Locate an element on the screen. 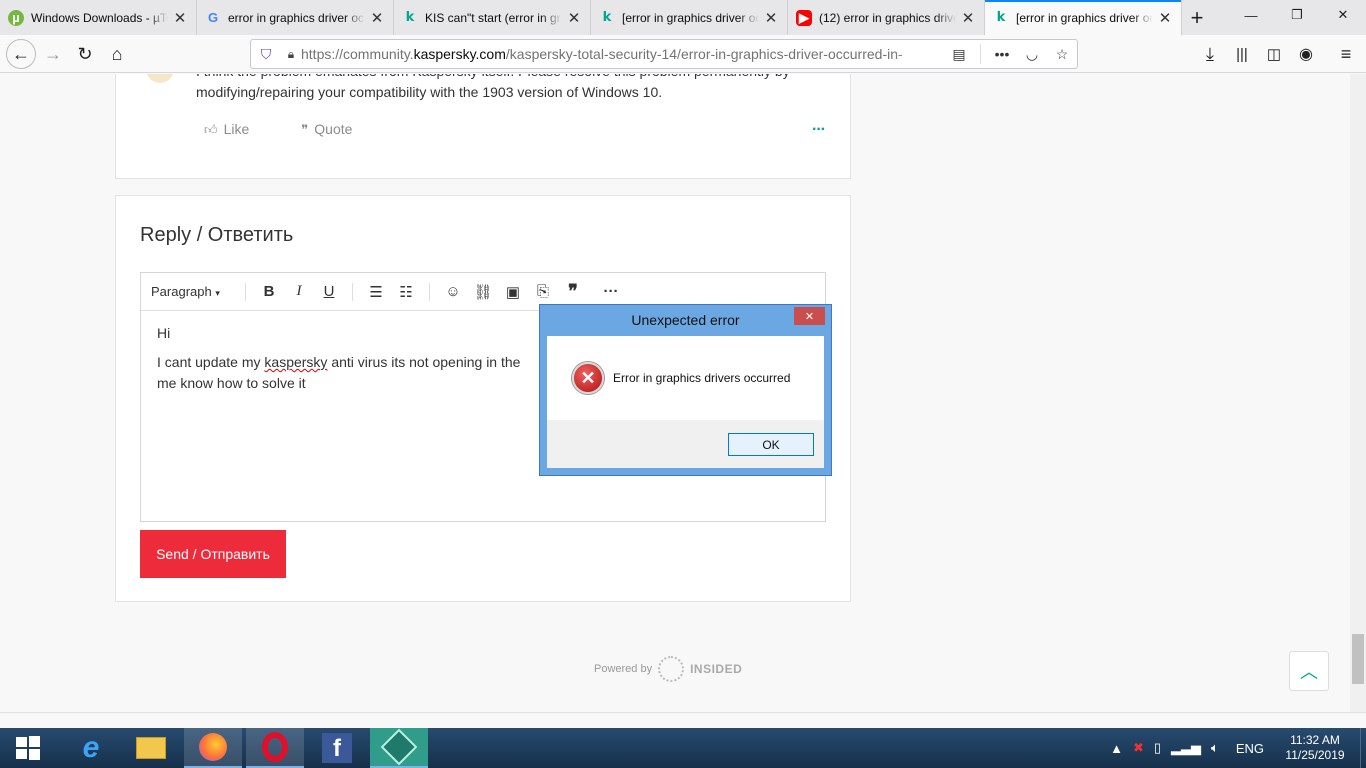 This screenshot has height=768, width=1366. page-actions-icon: ••• is located at coordinates (1002, 54).